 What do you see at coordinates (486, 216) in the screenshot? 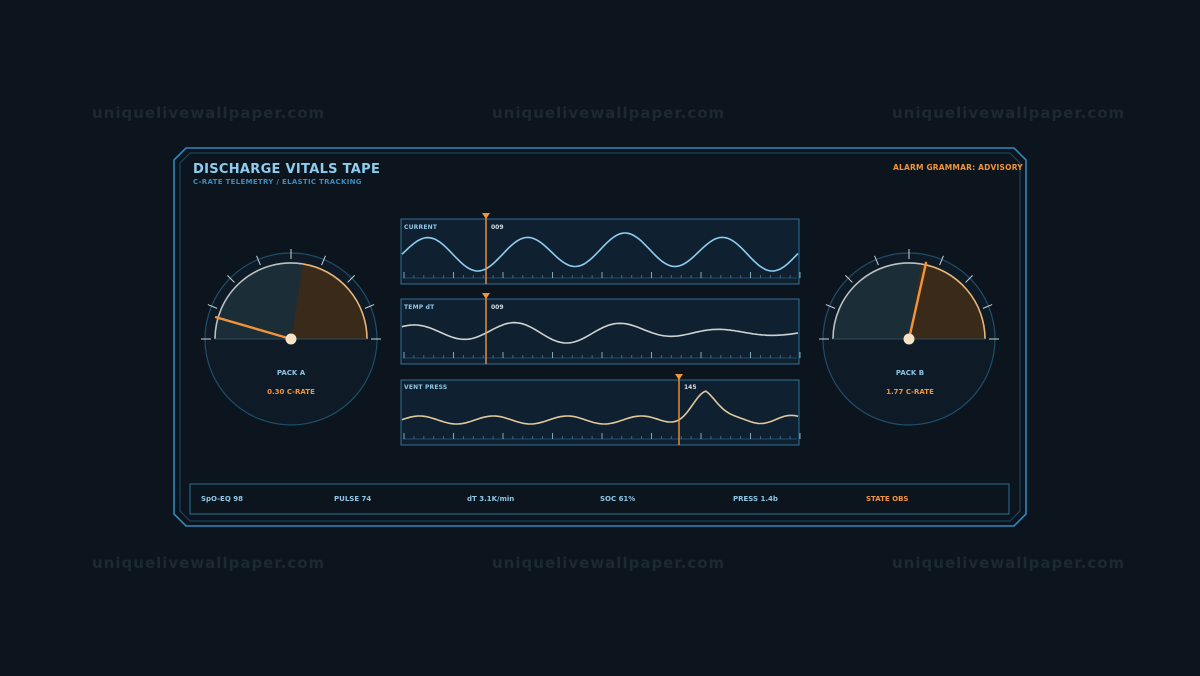
I see `tape-current-marker-icon` at bounding box center [486, 216].